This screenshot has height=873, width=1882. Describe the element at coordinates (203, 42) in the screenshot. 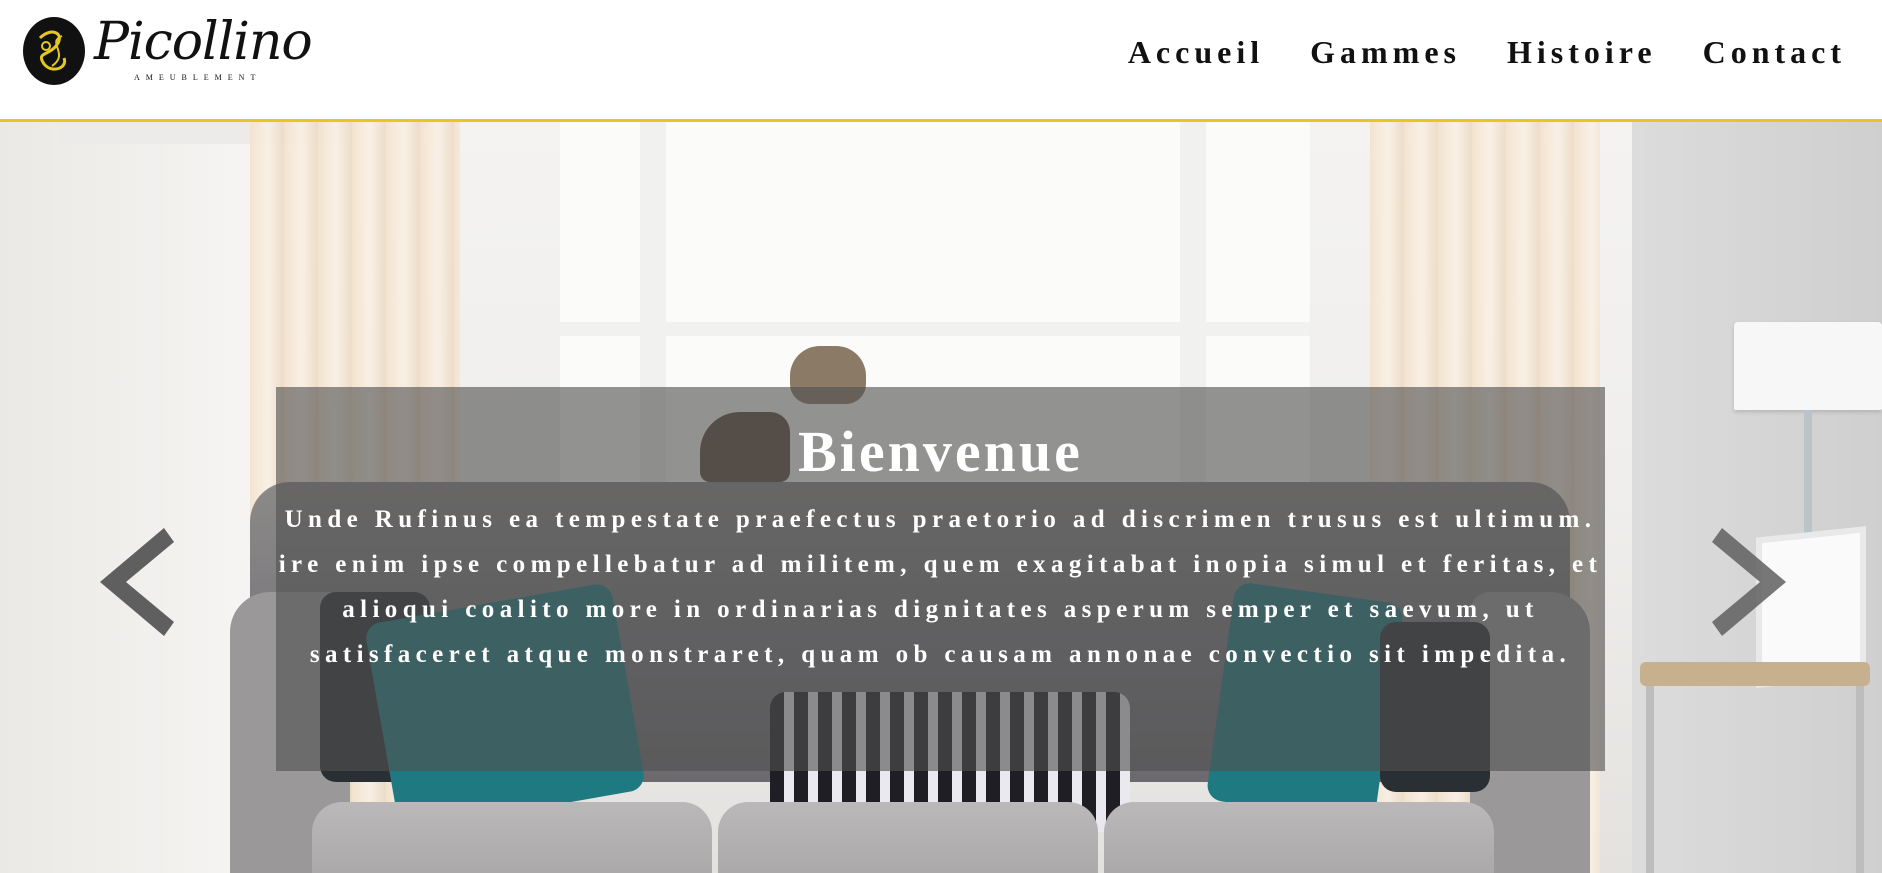

I see `brand-name: Picollino` at that location.